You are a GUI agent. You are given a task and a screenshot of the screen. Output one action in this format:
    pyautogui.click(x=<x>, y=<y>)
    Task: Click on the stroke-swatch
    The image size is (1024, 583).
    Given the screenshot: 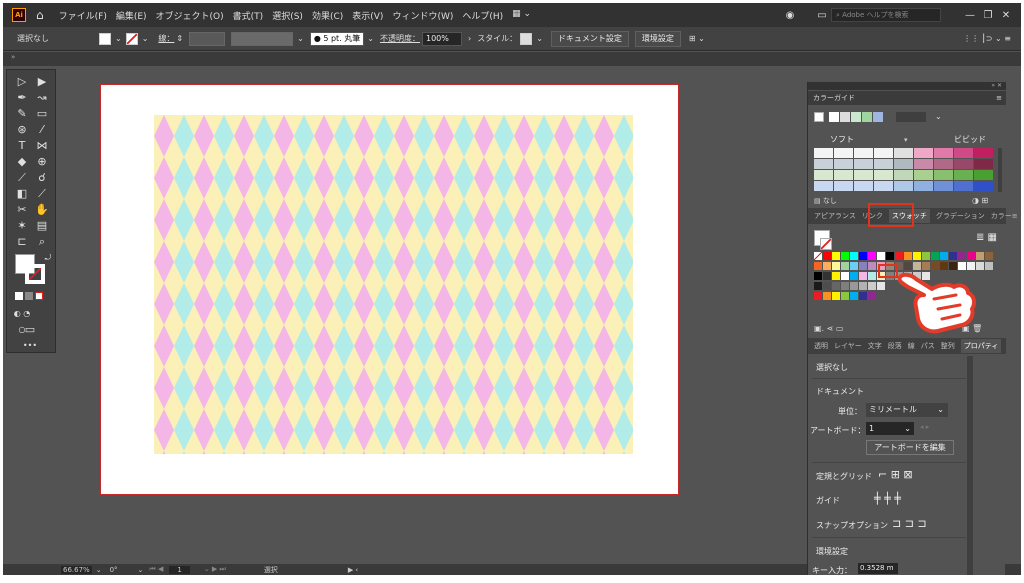 What is the action you would take?
    pyautogui.click(x=131, y=38)
    